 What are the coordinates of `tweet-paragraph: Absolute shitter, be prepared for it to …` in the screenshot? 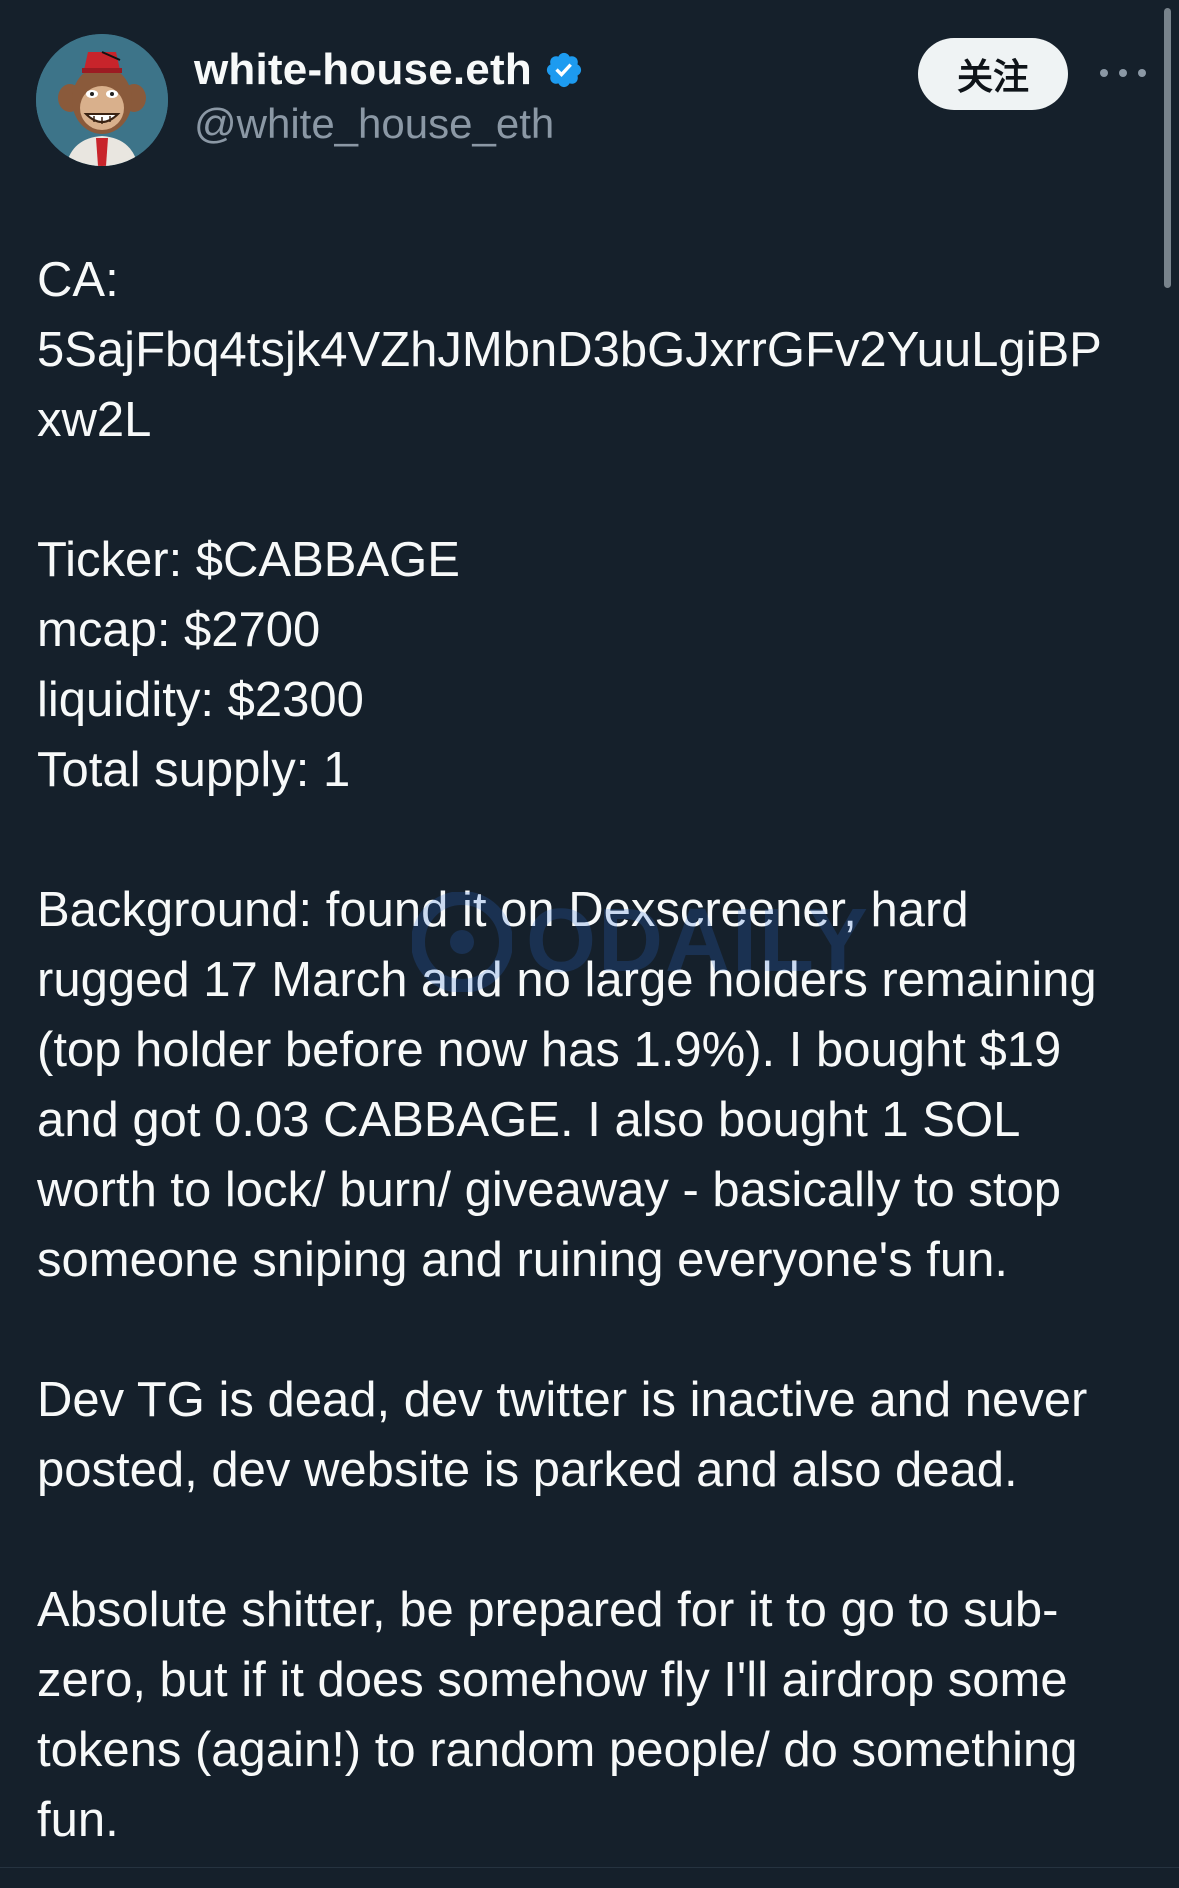 It's located at (592, 1715).